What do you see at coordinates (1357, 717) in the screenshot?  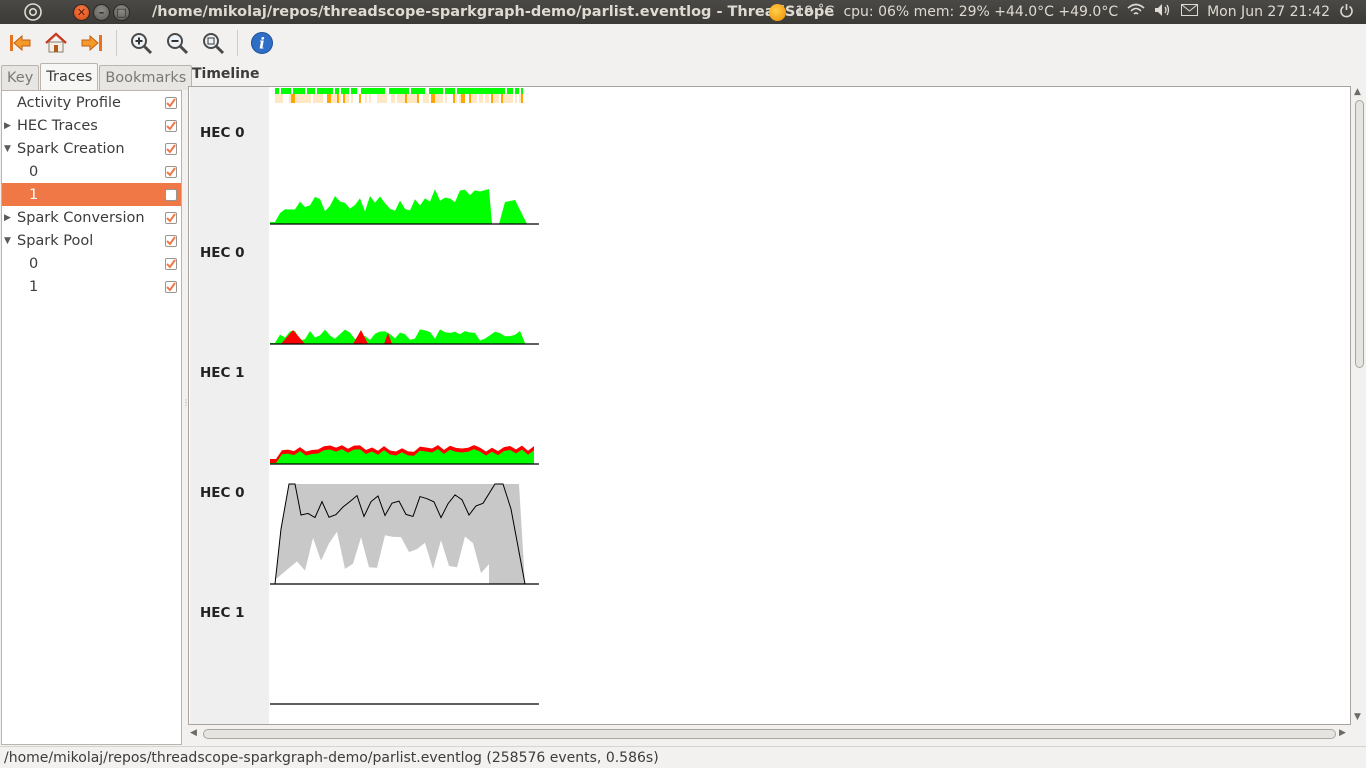 I see `scroll-down-icon: ▼` at bounding box center [1357, 717].